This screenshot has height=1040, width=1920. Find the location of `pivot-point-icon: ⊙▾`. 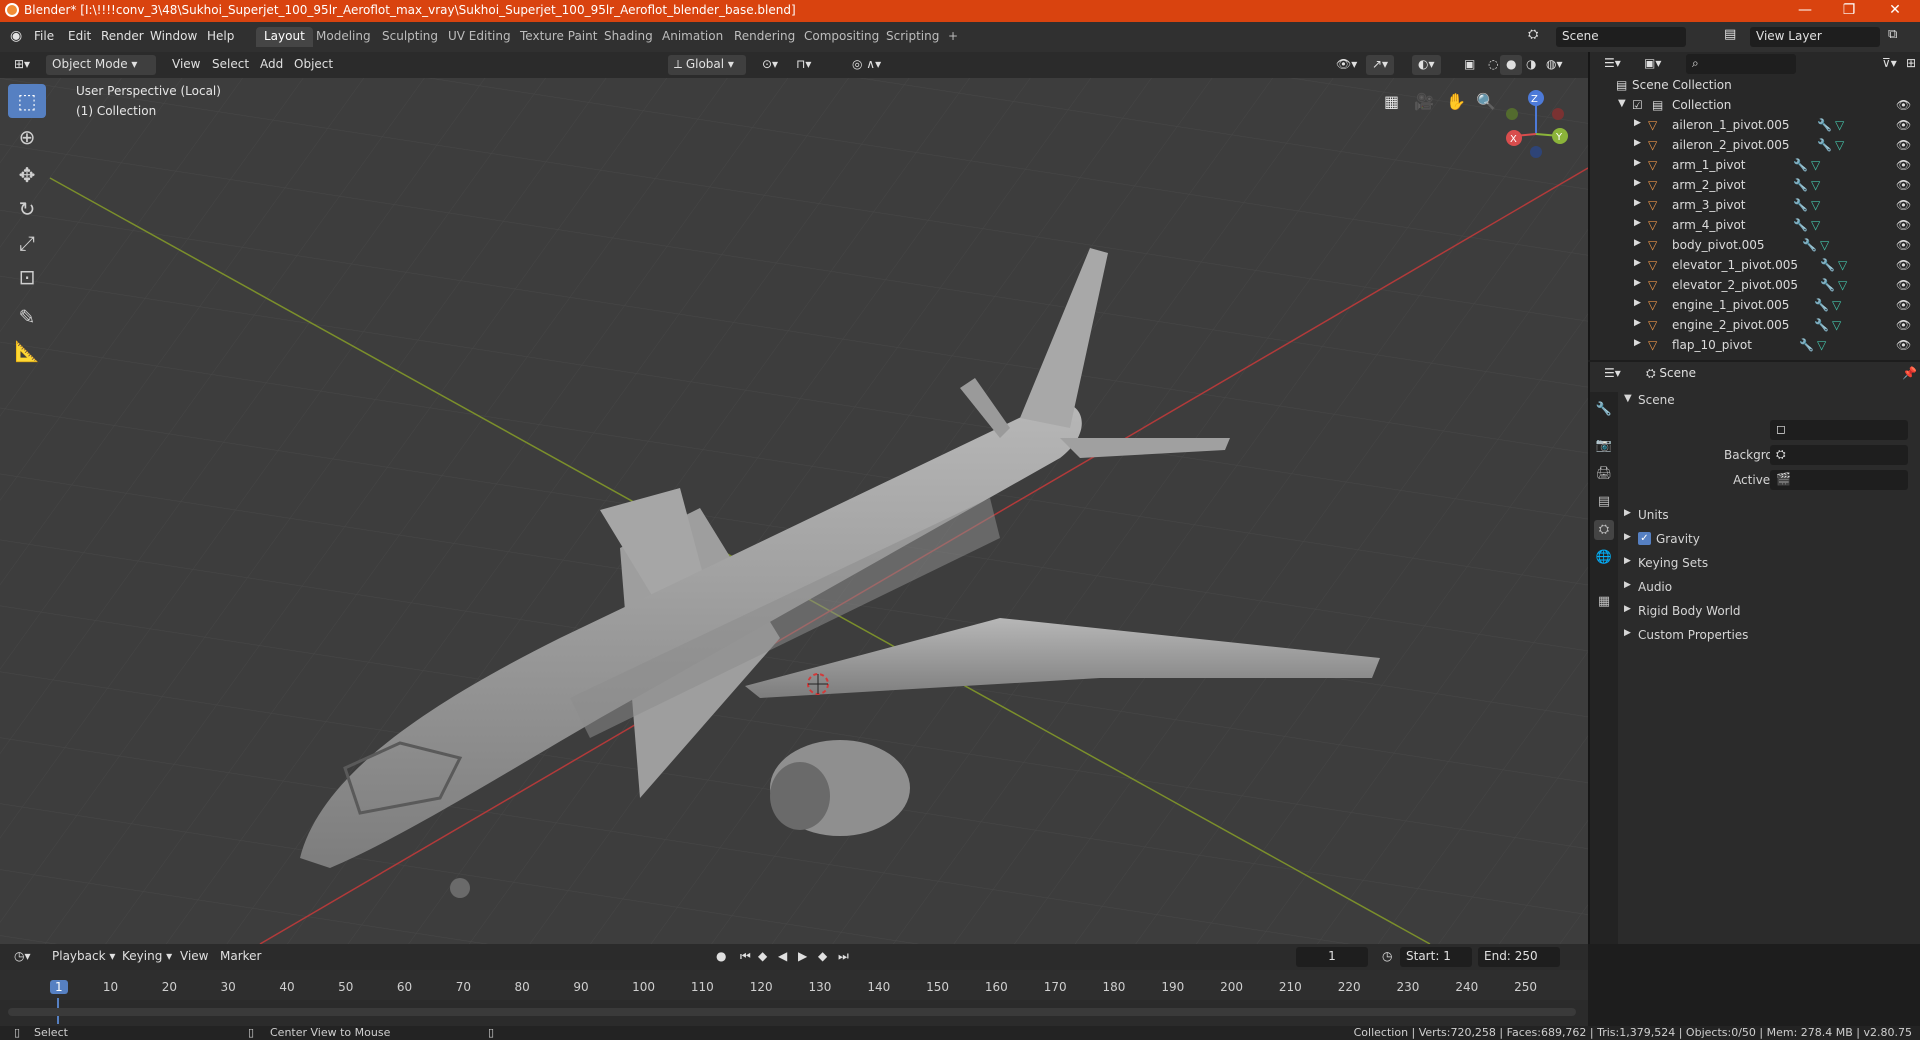

pivot-point-icon: ⊙▾ is located at coordinates (770, 65).